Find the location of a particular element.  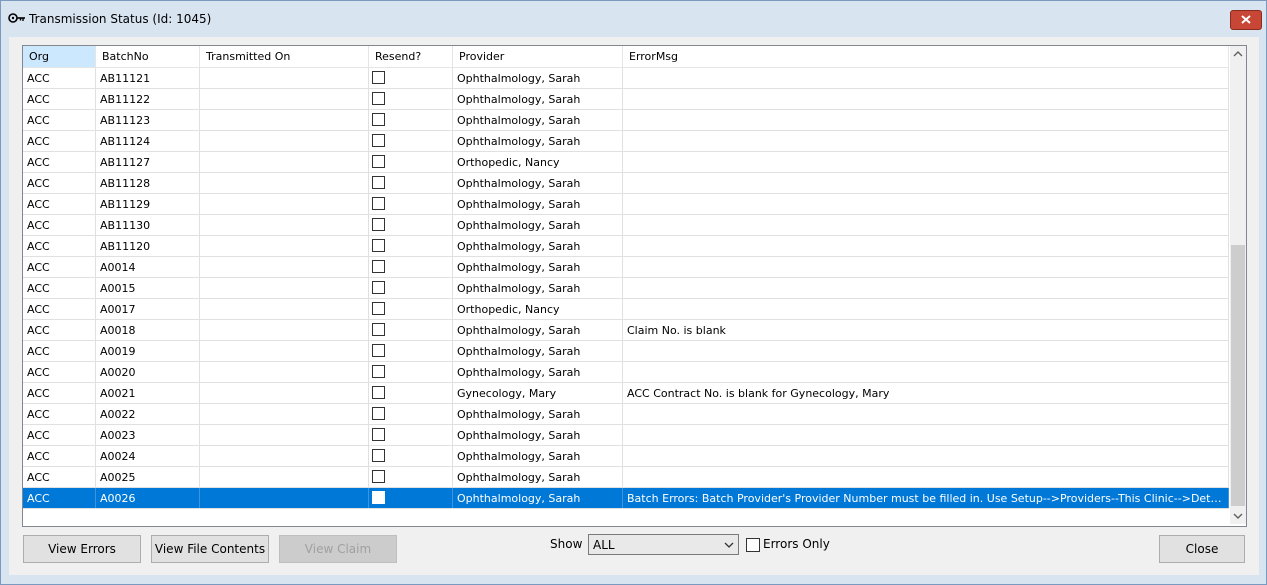

scroll-thumb is located at coordinates (1238, 375).